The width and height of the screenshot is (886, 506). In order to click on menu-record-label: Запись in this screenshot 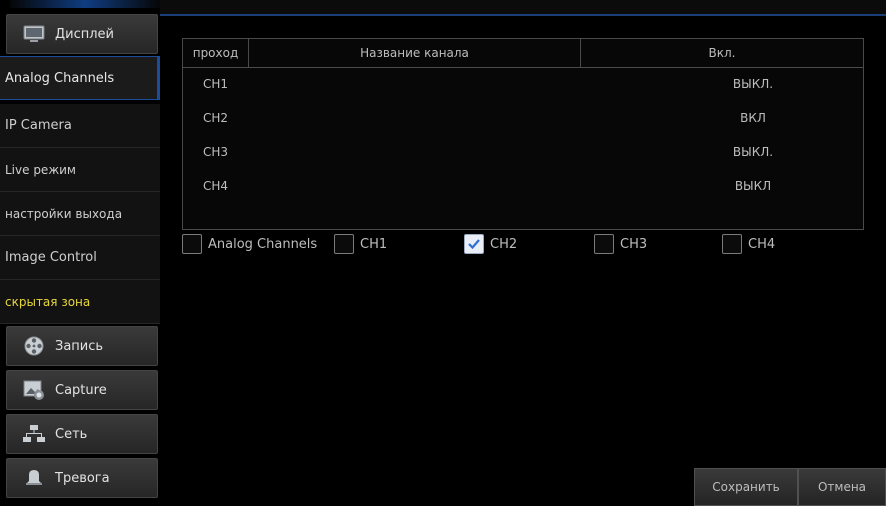, I will do `click(79, 346)`.